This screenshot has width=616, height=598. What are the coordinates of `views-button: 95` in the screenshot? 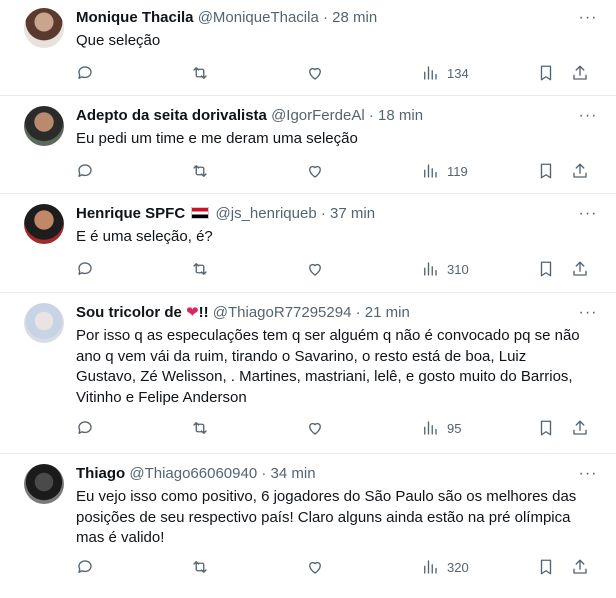 It's located at (441, 428).